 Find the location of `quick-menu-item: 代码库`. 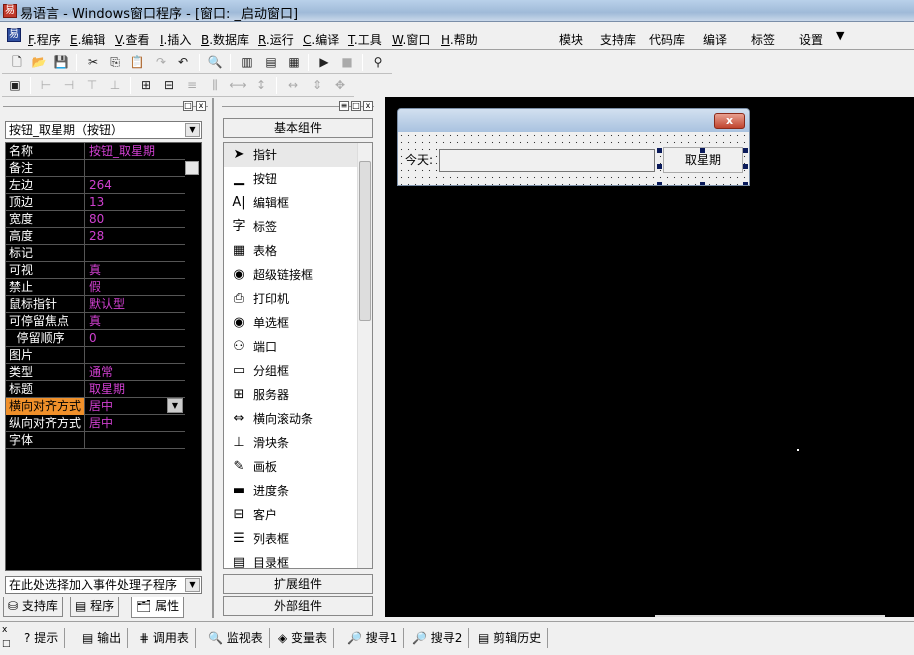

quick-menu-item: 代码库 is located at coordinates (667, 39).